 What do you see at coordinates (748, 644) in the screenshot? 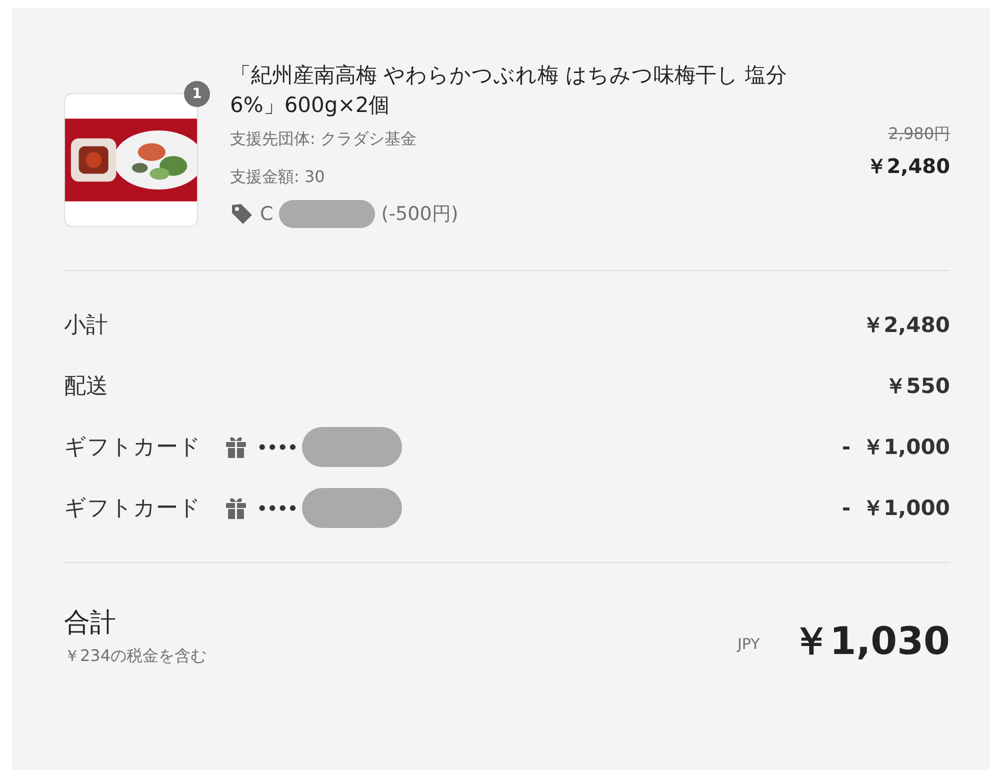
I see `currency-code: JPY` at bounding box center [748, 644].